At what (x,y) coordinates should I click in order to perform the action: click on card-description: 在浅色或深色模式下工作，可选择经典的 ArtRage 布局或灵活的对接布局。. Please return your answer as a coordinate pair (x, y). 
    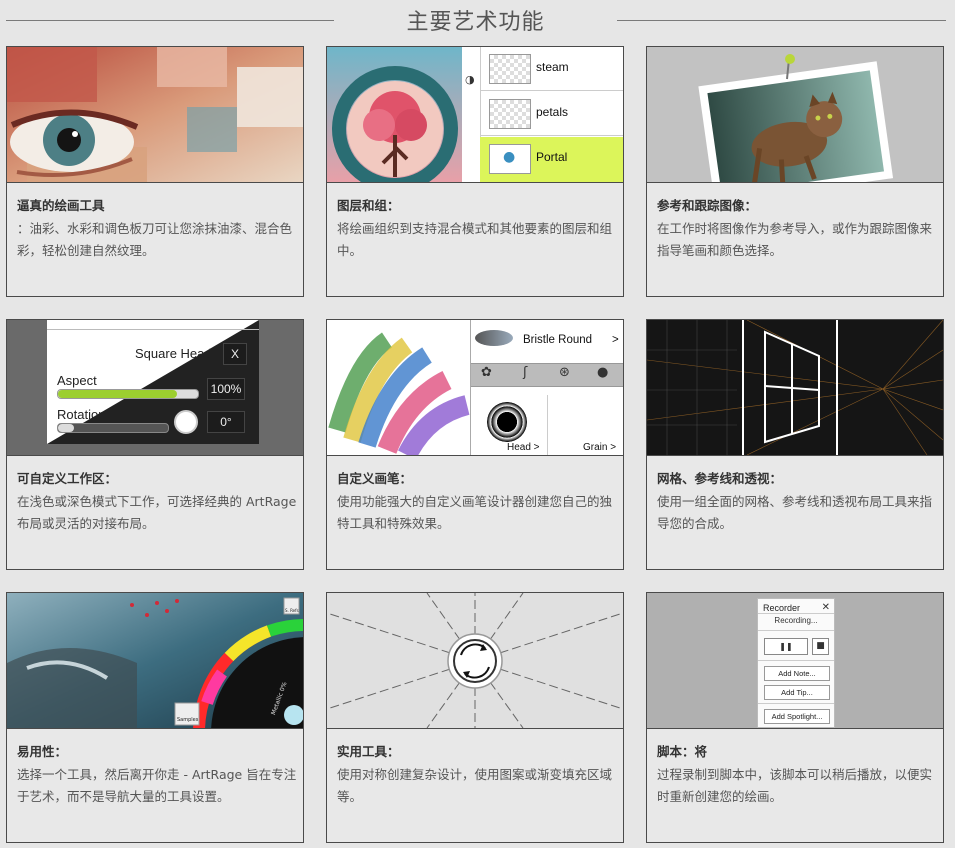
    Looking at the image, I should click on (157, 512).